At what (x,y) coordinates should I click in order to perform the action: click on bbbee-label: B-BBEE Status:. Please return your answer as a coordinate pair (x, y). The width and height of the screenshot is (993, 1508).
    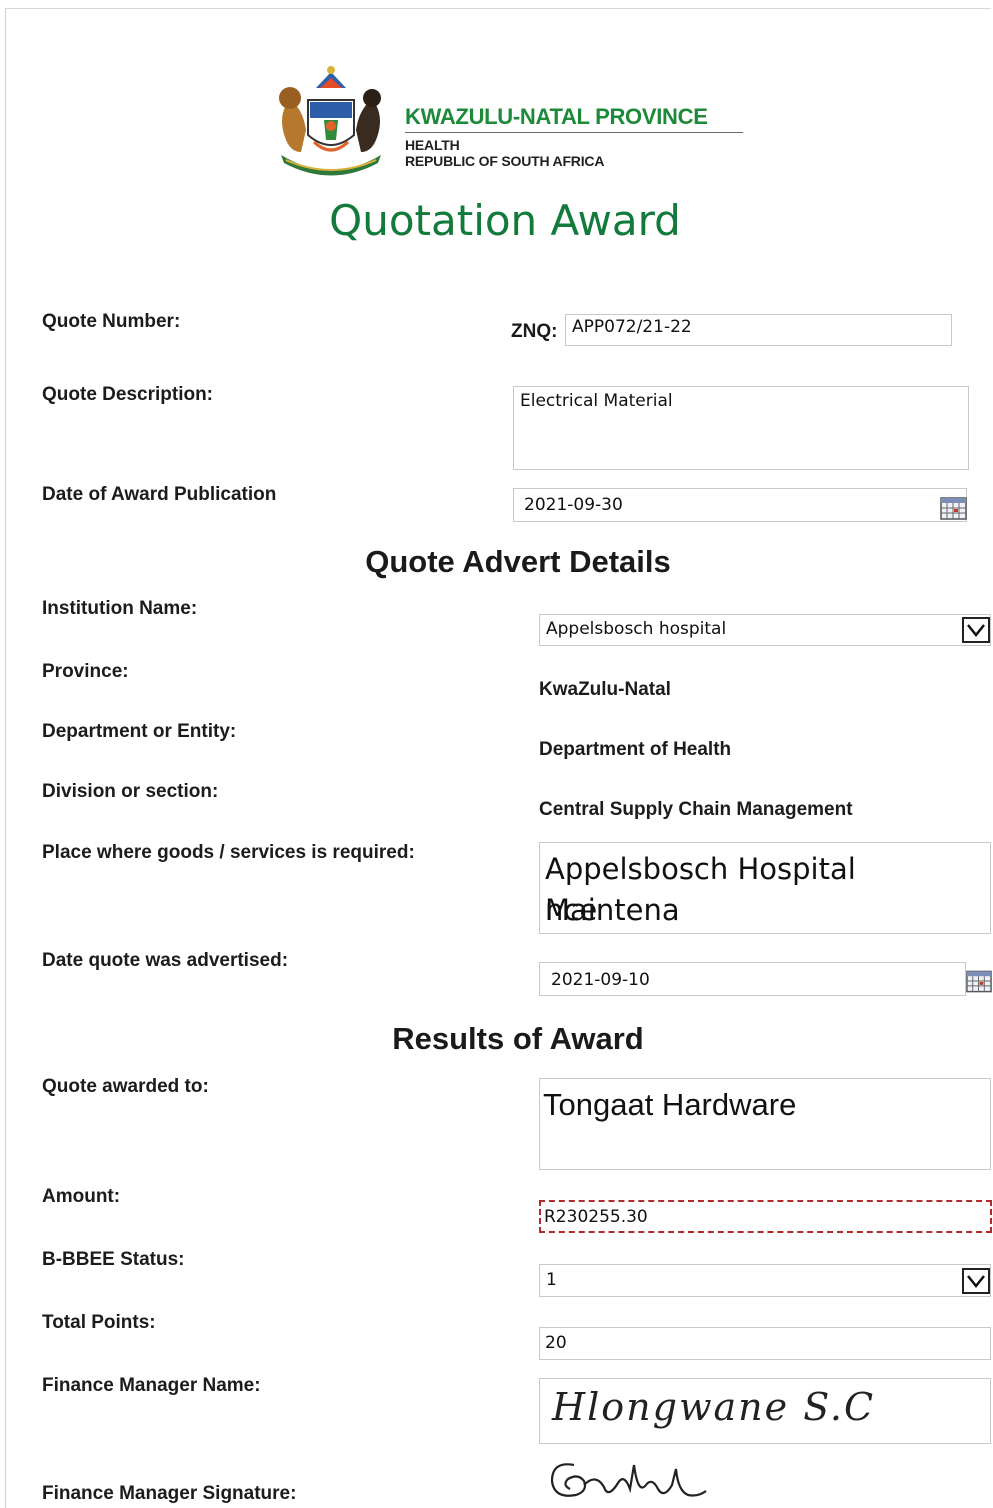
    Looking at the image, I should click on (113, 1259).